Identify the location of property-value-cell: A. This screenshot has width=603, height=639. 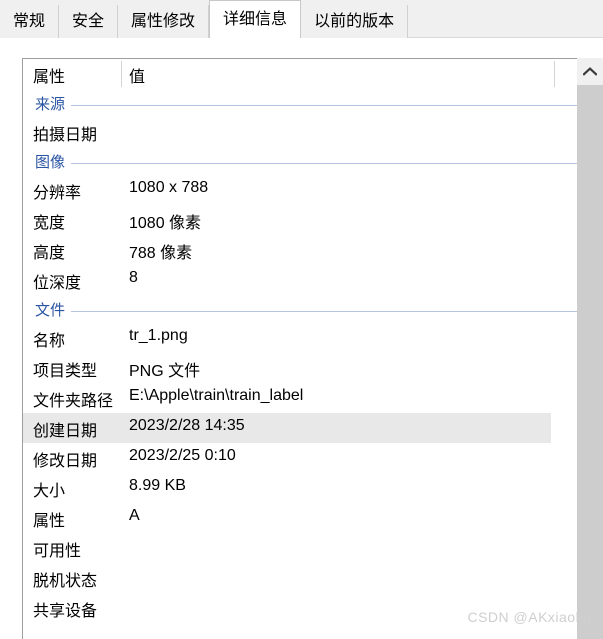
(134, 516).